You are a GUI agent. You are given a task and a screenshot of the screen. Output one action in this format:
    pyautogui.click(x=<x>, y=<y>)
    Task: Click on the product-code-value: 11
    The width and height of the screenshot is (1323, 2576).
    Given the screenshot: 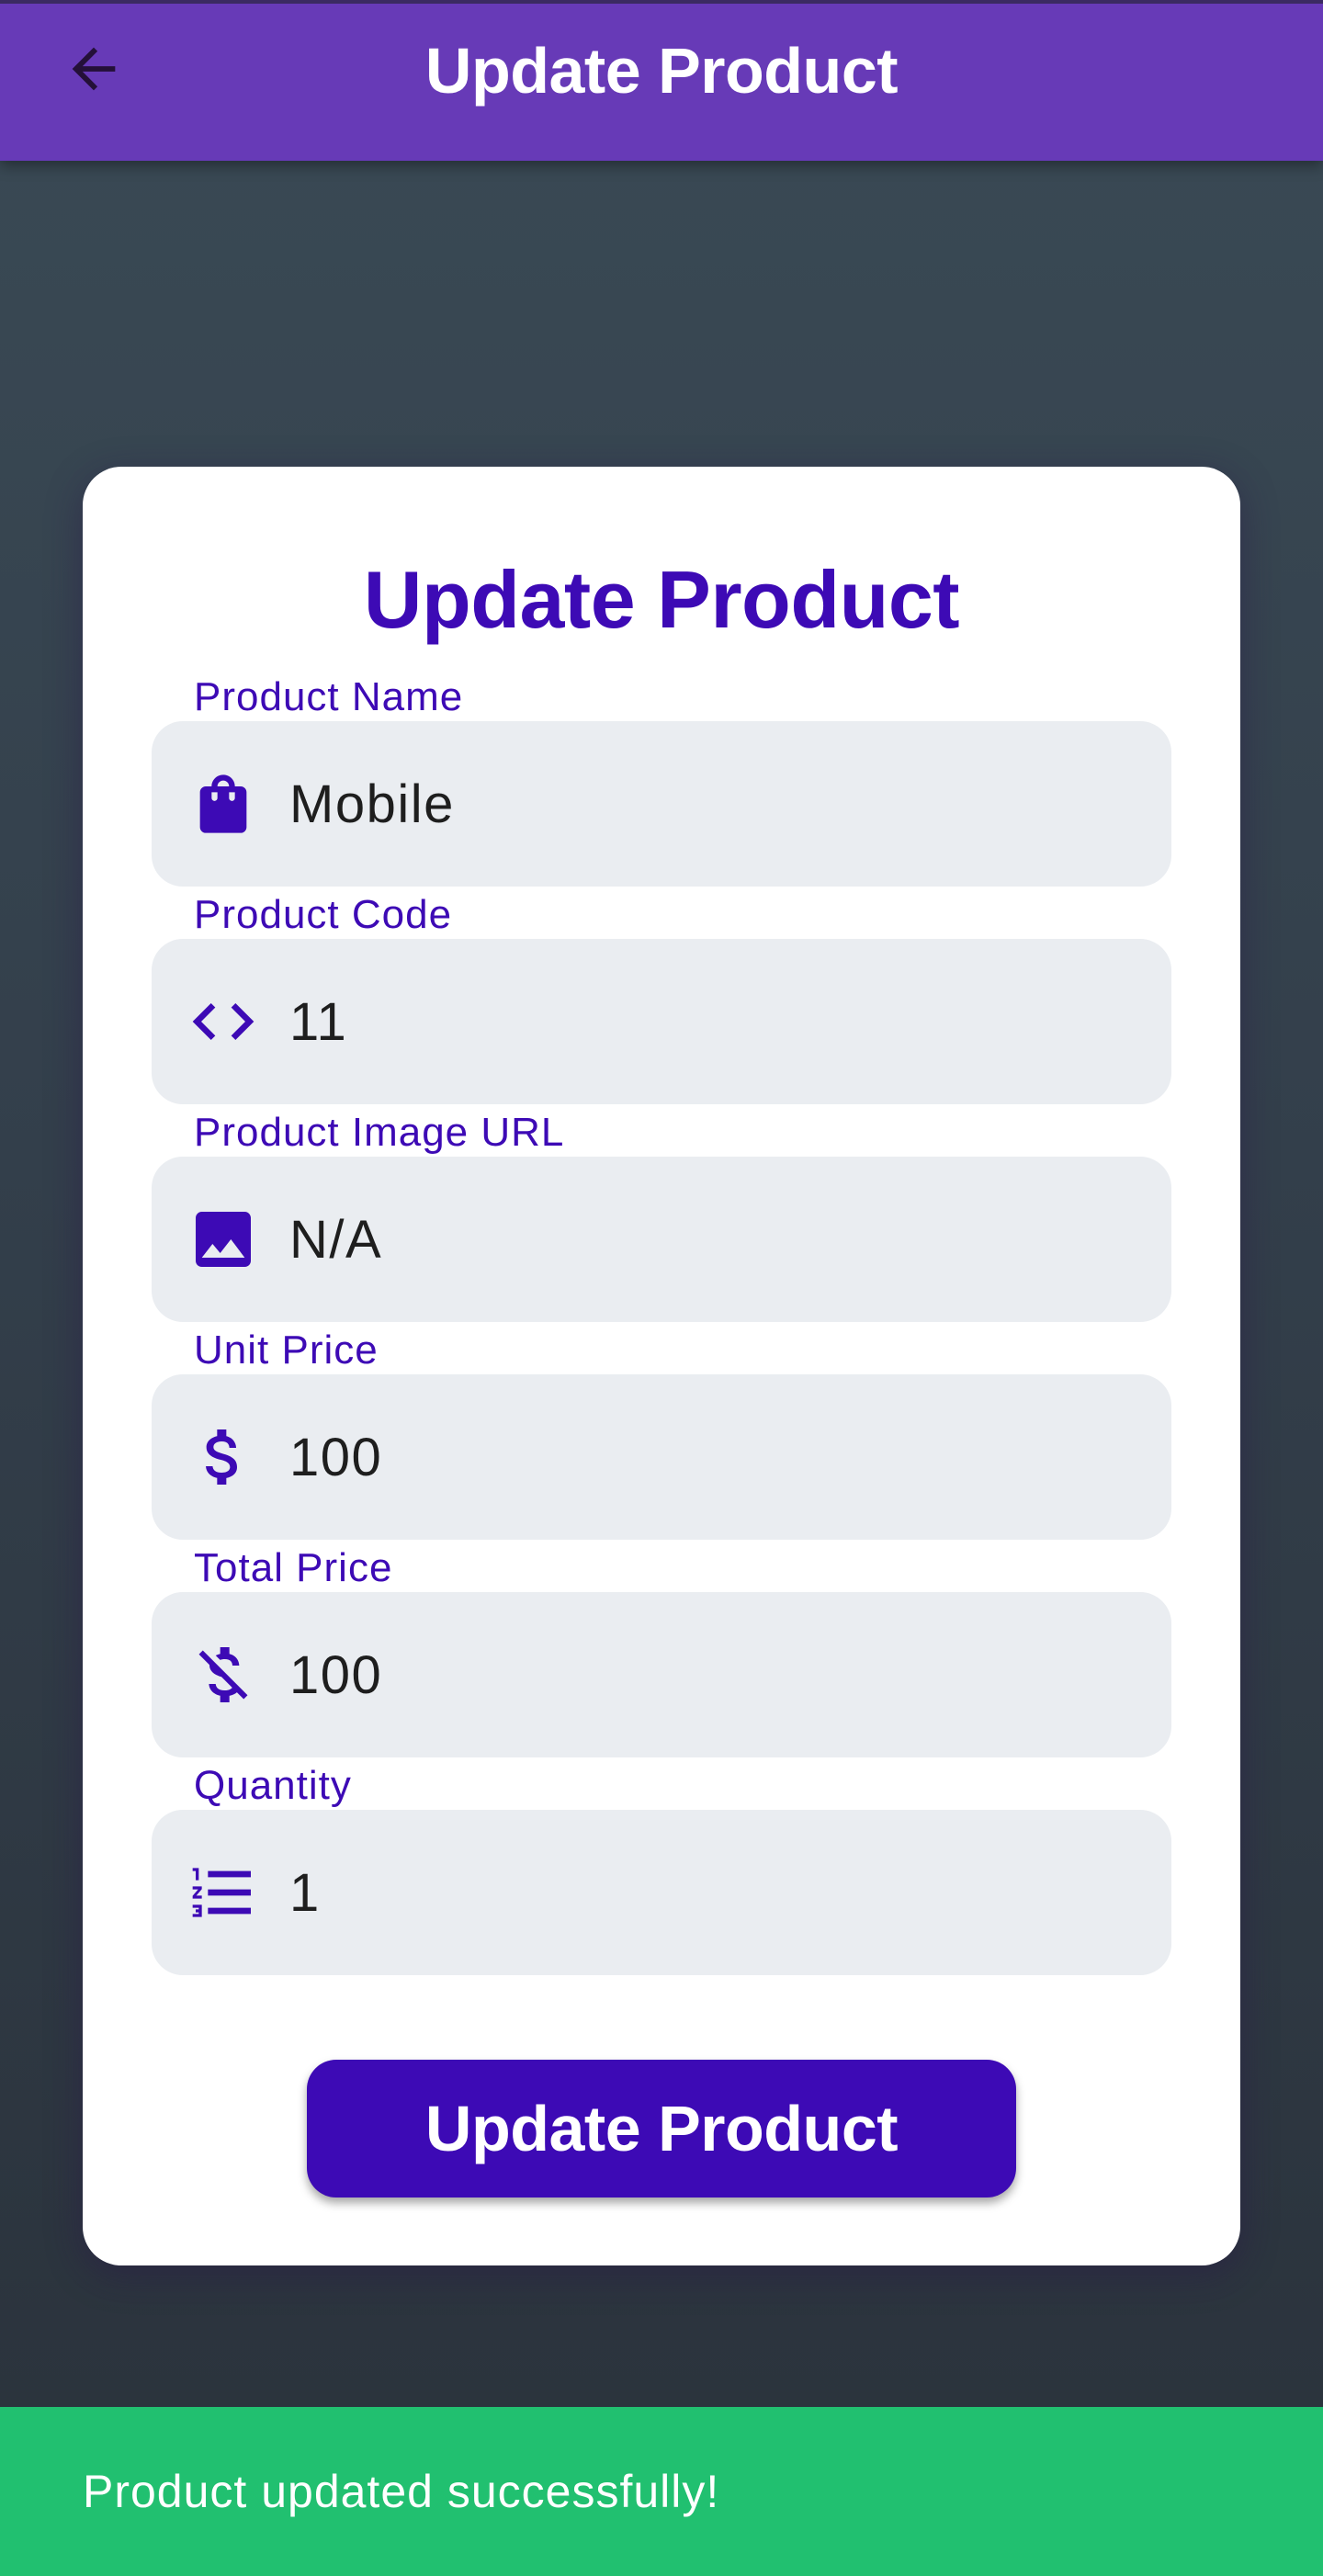 What is the action you would take?
    pyautogui.click(x=318, y=1022)
    